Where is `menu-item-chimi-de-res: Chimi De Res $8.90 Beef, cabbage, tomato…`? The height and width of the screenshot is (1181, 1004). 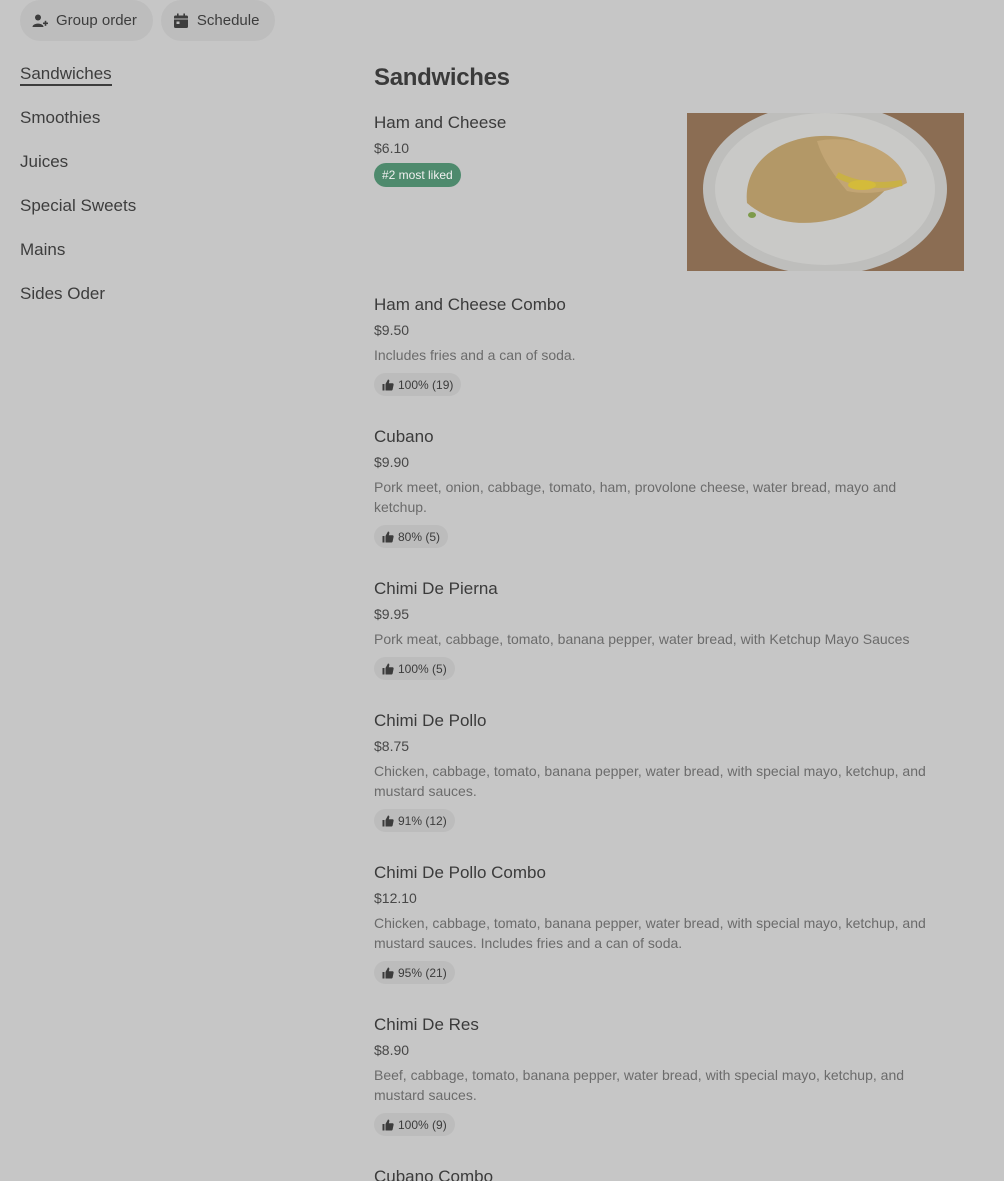
menu-item-chimi-de-res: Chimi De Res $8.90 Beef, cabbage, tomato… is located at coordinates (669, 1091).